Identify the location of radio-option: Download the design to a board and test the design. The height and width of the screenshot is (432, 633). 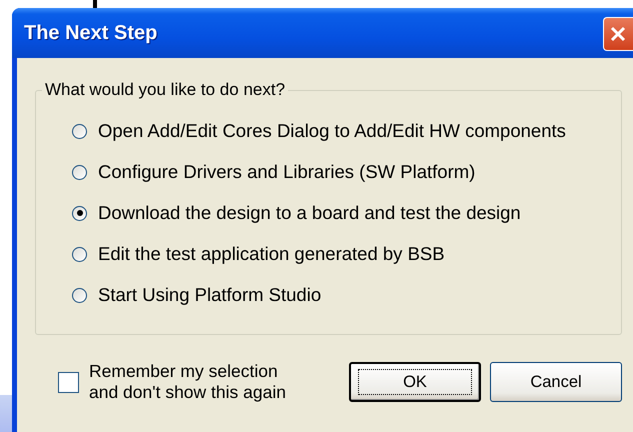
(346, 213).